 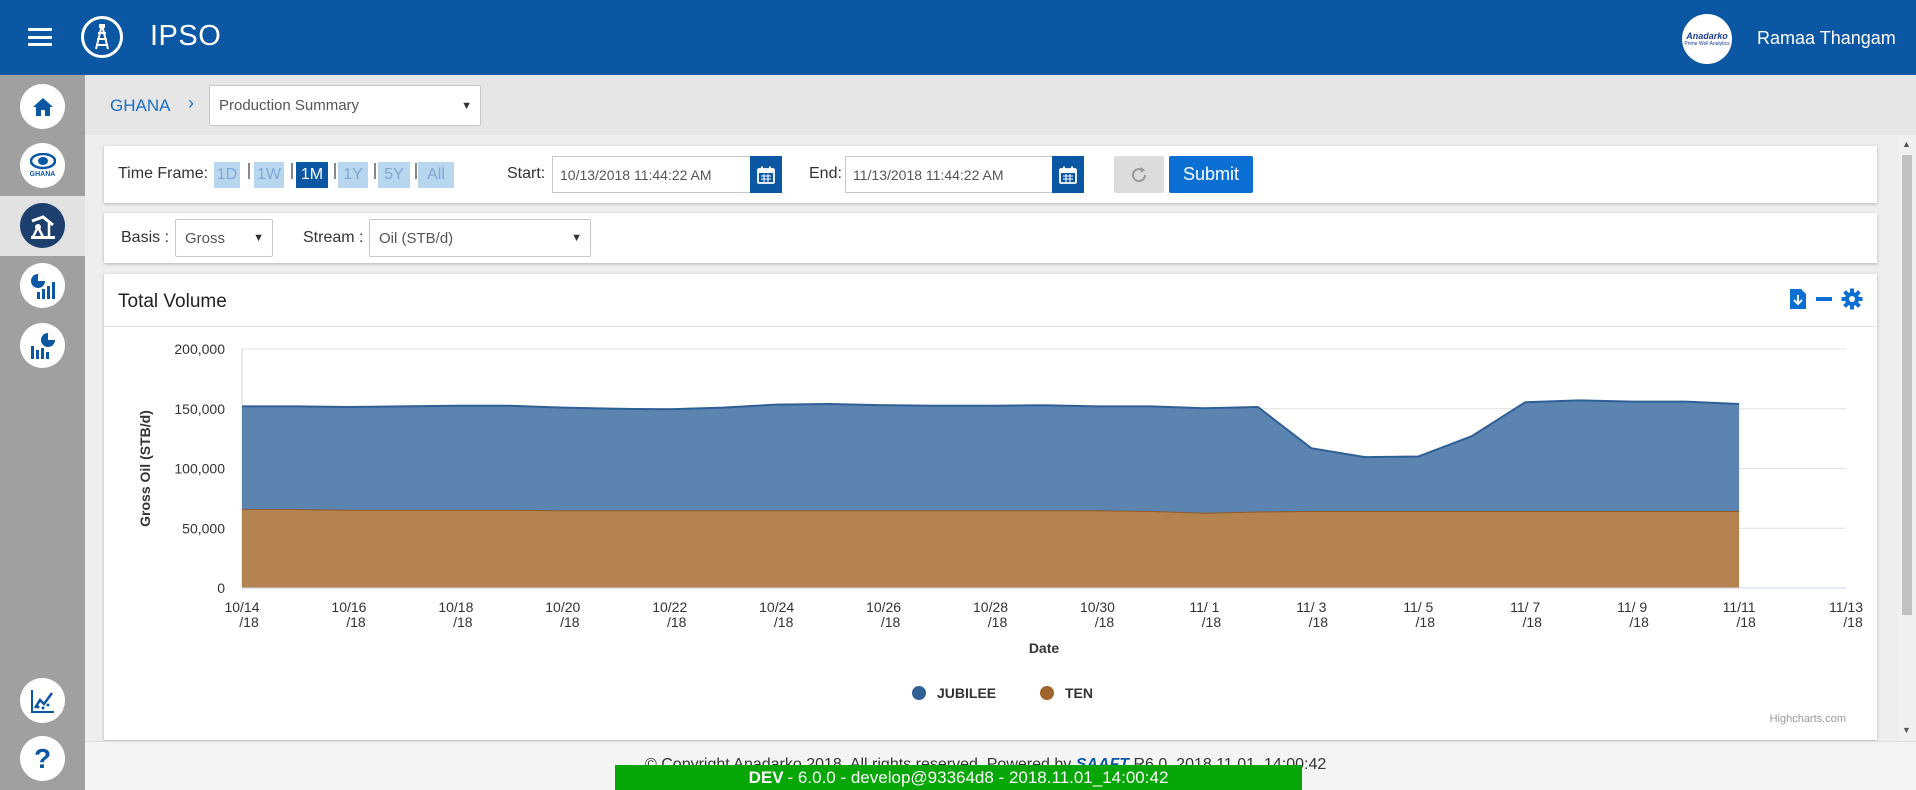 What do you see at coordinates (652, 174) in the screenshot?
I see `start-date-input: 10/13/2018 11:44:22 AM` at bounding box center [652, 174].